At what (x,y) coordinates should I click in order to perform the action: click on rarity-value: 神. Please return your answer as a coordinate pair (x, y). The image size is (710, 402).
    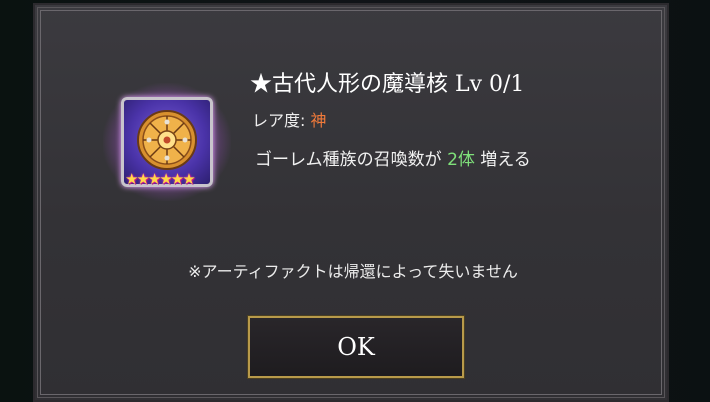
    Looking at the image, I should click on (318, 120).